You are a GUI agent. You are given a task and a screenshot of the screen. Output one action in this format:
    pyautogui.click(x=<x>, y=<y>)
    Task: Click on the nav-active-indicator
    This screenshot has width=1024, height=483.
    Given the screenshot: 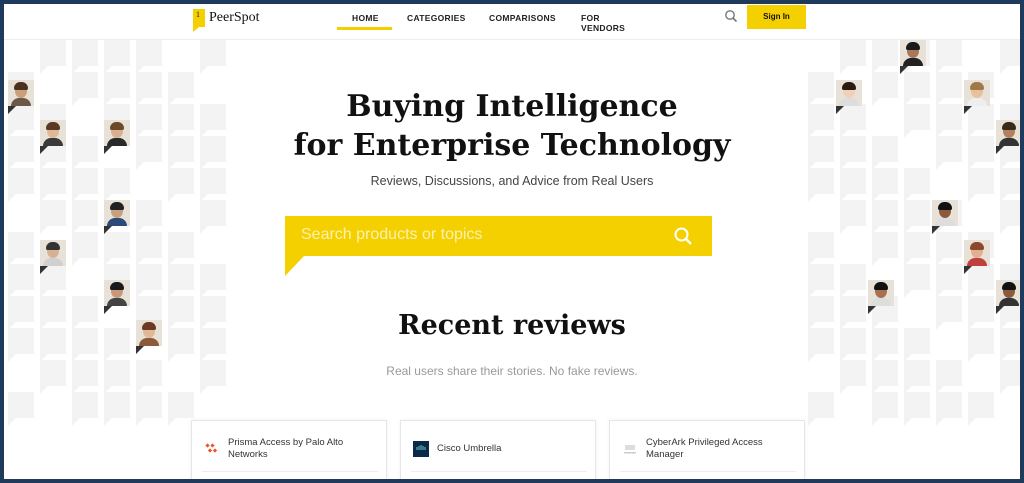 What is the action you would take?
    pyautogui.click(x=364, y=28)
    